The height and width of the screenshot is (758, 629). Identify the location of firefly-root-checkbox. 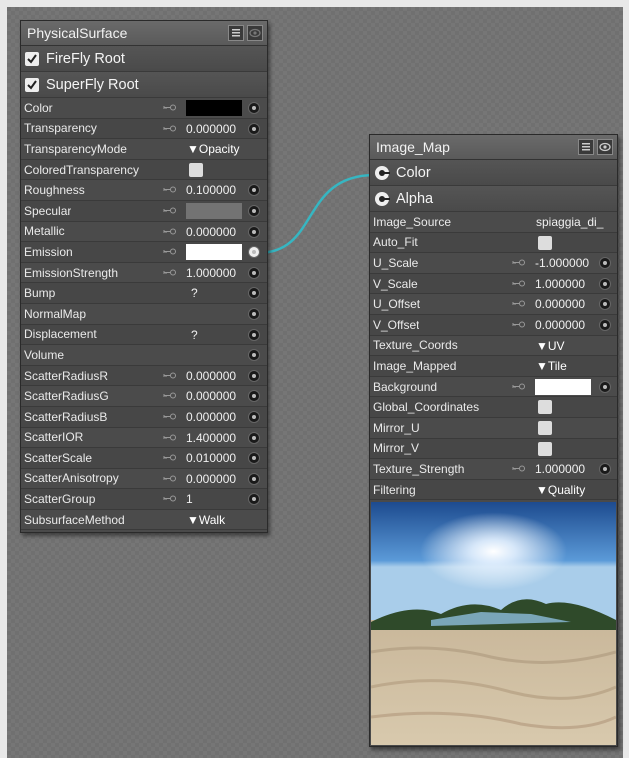
(32, 58).